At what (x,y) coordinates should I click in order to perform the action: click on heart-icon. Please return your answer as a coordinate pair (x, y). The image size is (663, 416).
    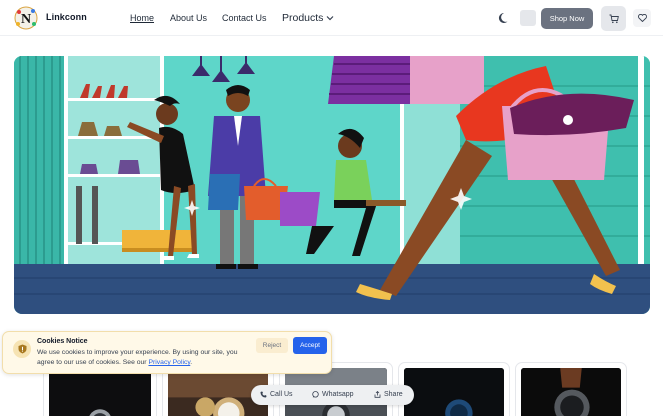
    Looking at the image, I should click on (642, 18).